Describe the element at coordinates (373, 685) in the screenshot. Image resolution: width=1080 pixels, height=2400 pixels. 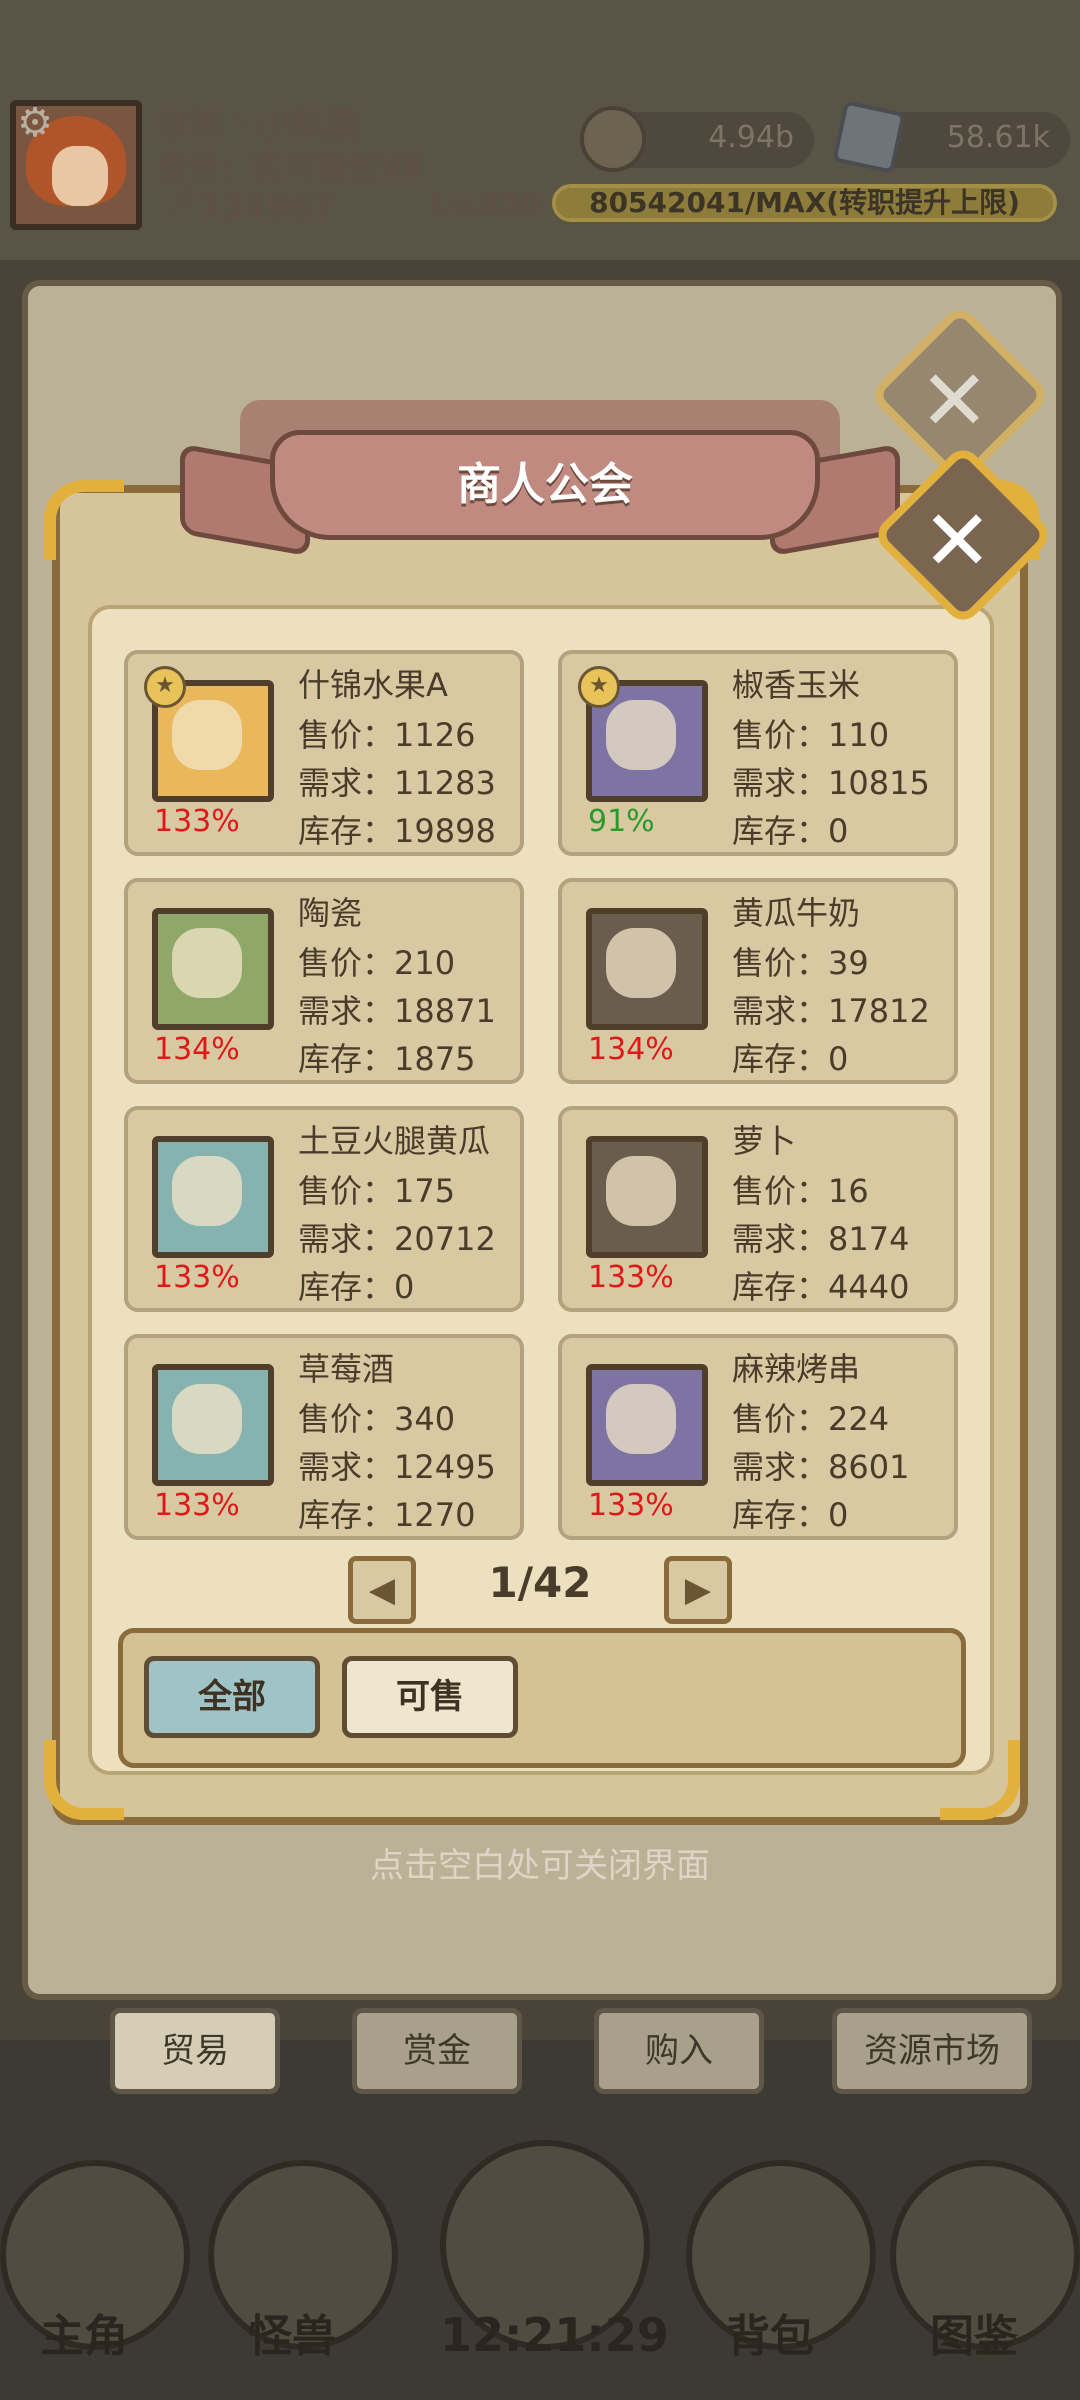
I see `item-name: 什锦水果A` at that location.